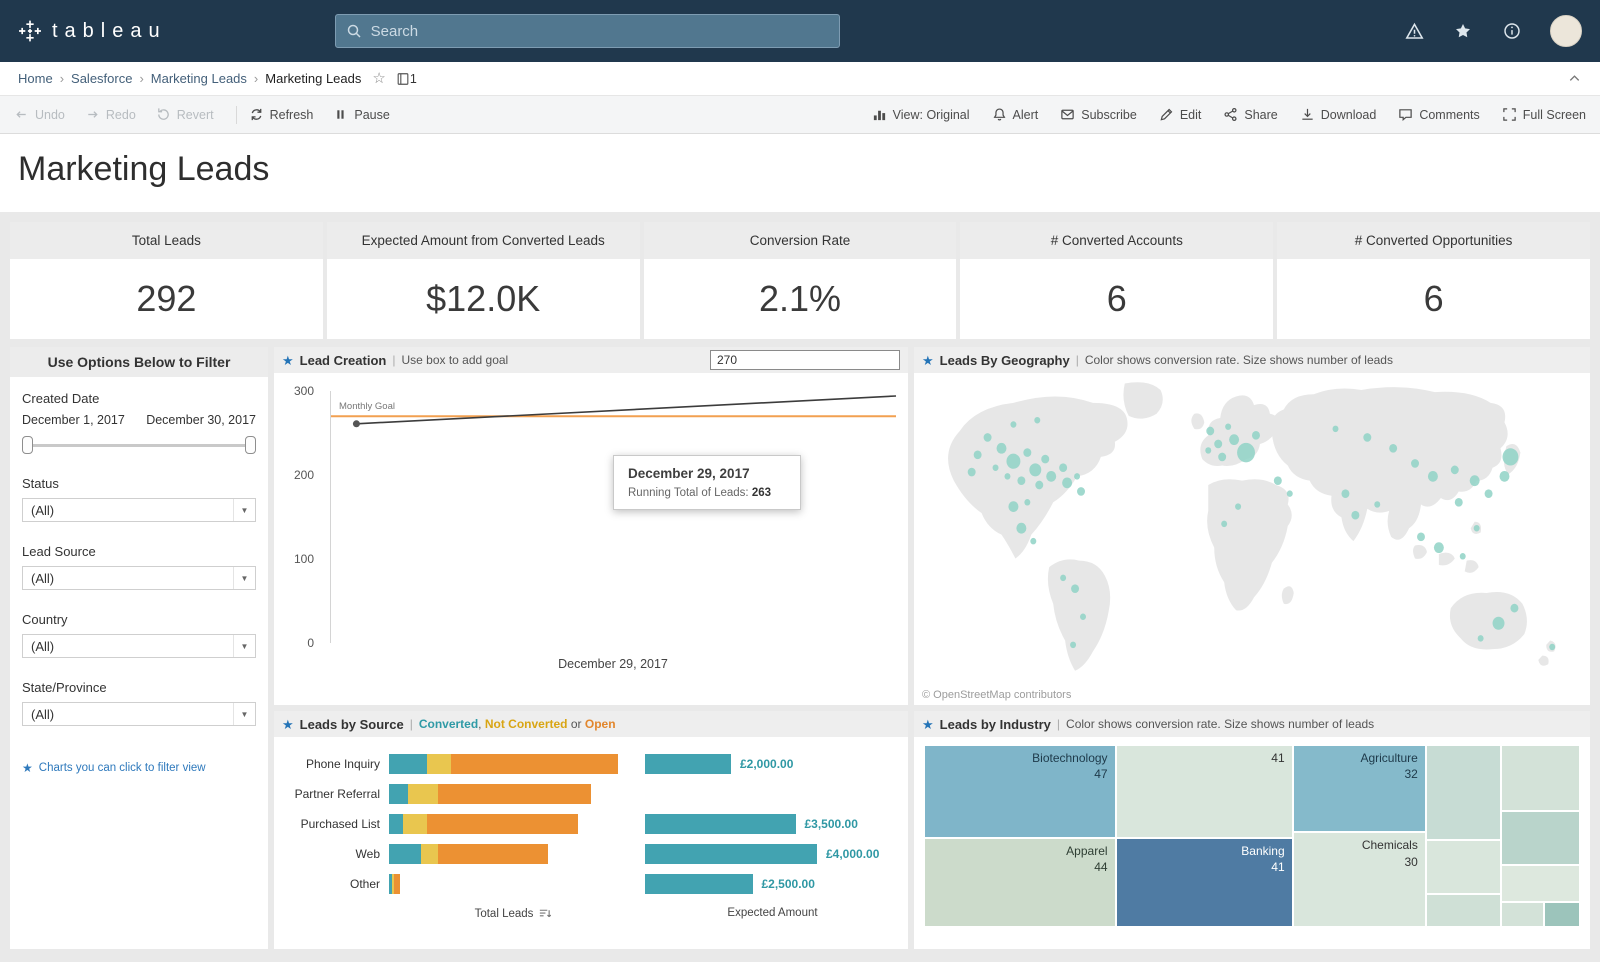 This screenshot has height=962, width=1600. I want to click on slider-handle-start, so click(27, 445).